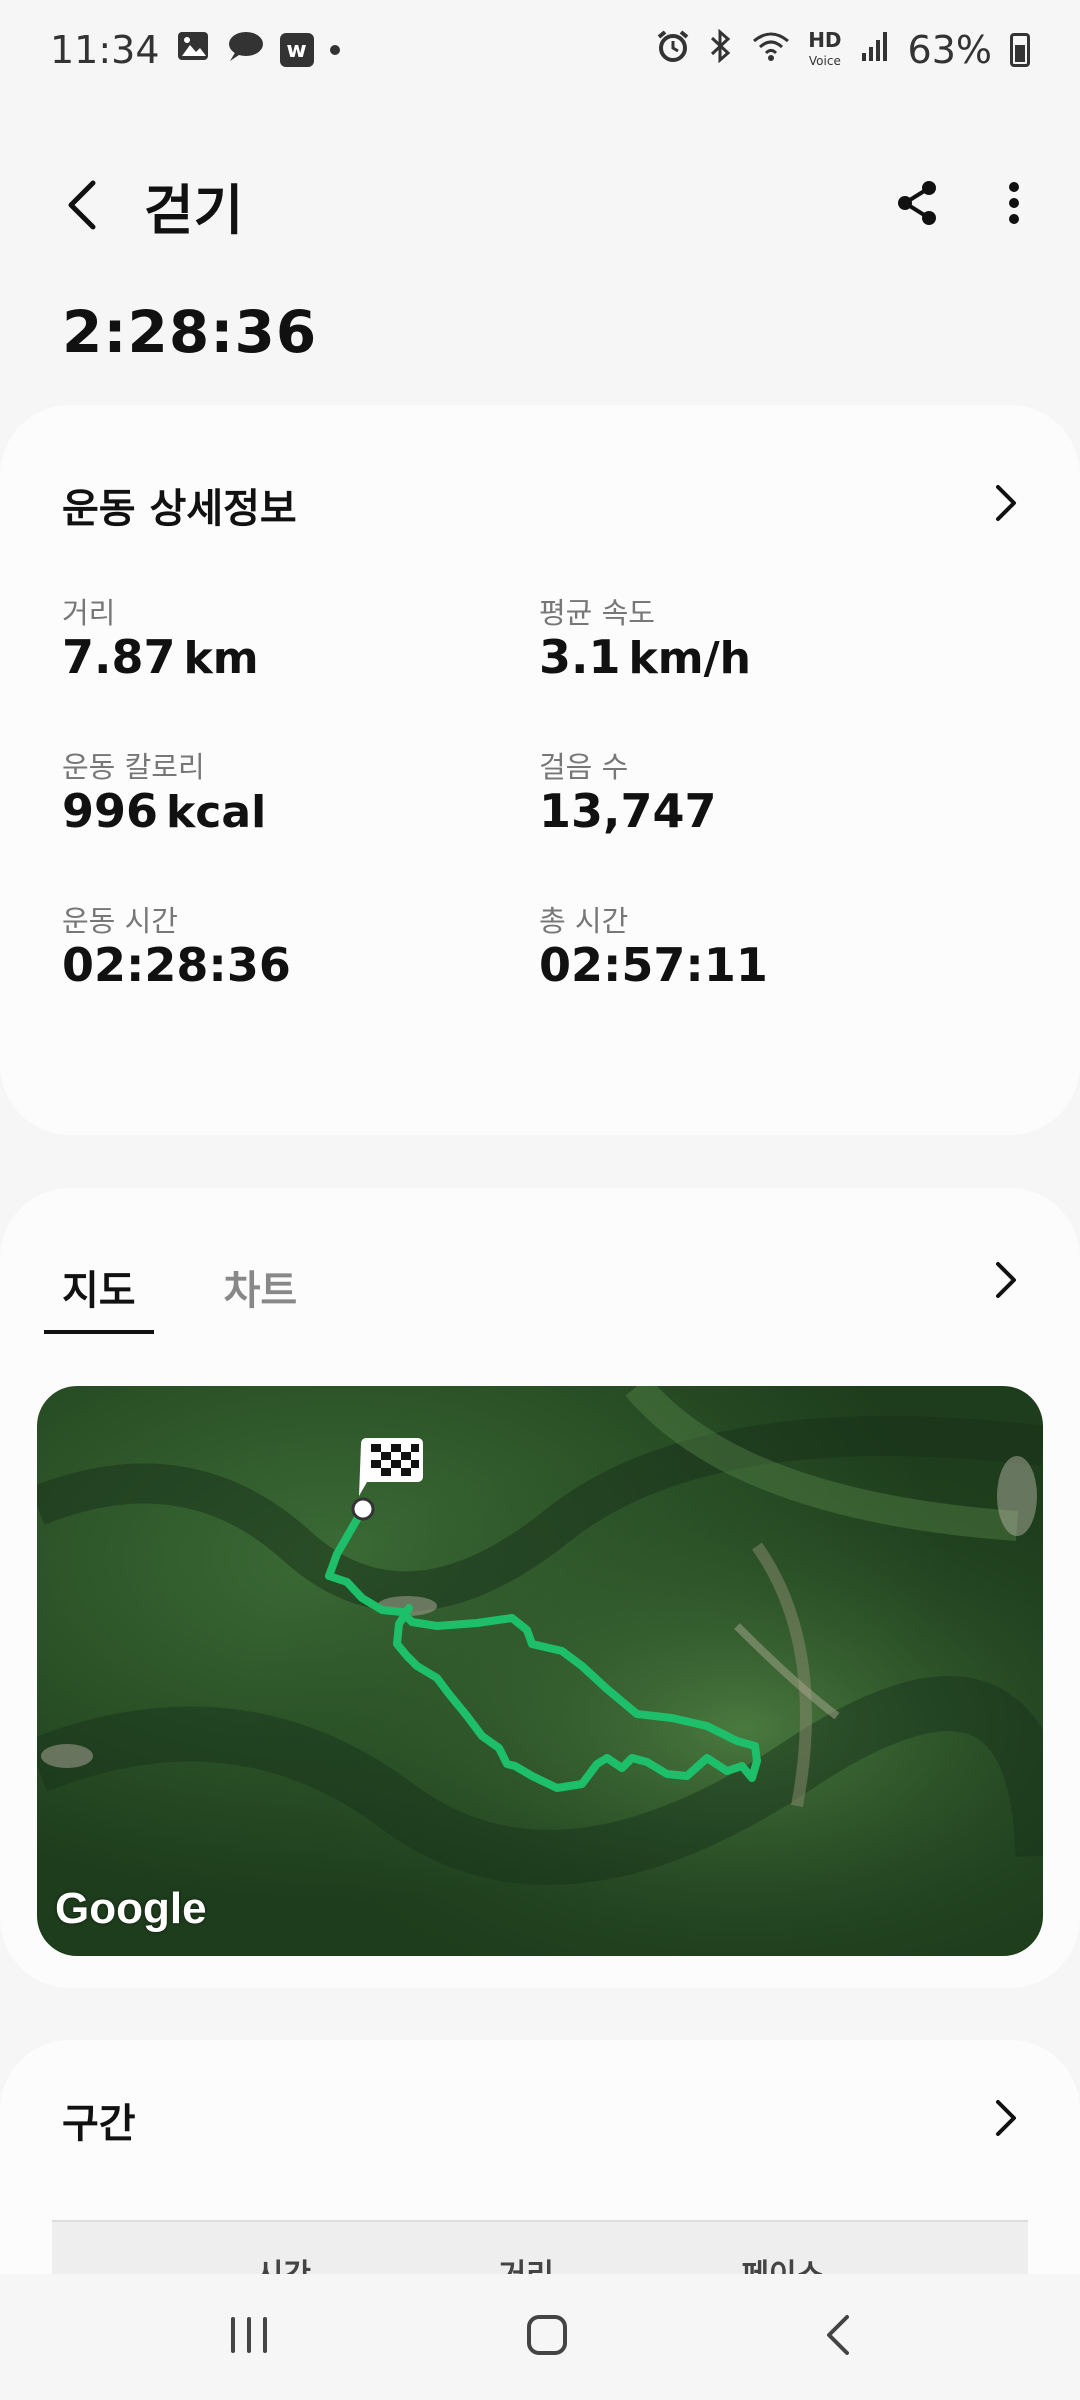 This screenshot has height=2400, width=1080. What do you see at coordinates (584, 921) in the screenshot?
I see `stat-label: 총 시간` at bounding box center [584, 921].